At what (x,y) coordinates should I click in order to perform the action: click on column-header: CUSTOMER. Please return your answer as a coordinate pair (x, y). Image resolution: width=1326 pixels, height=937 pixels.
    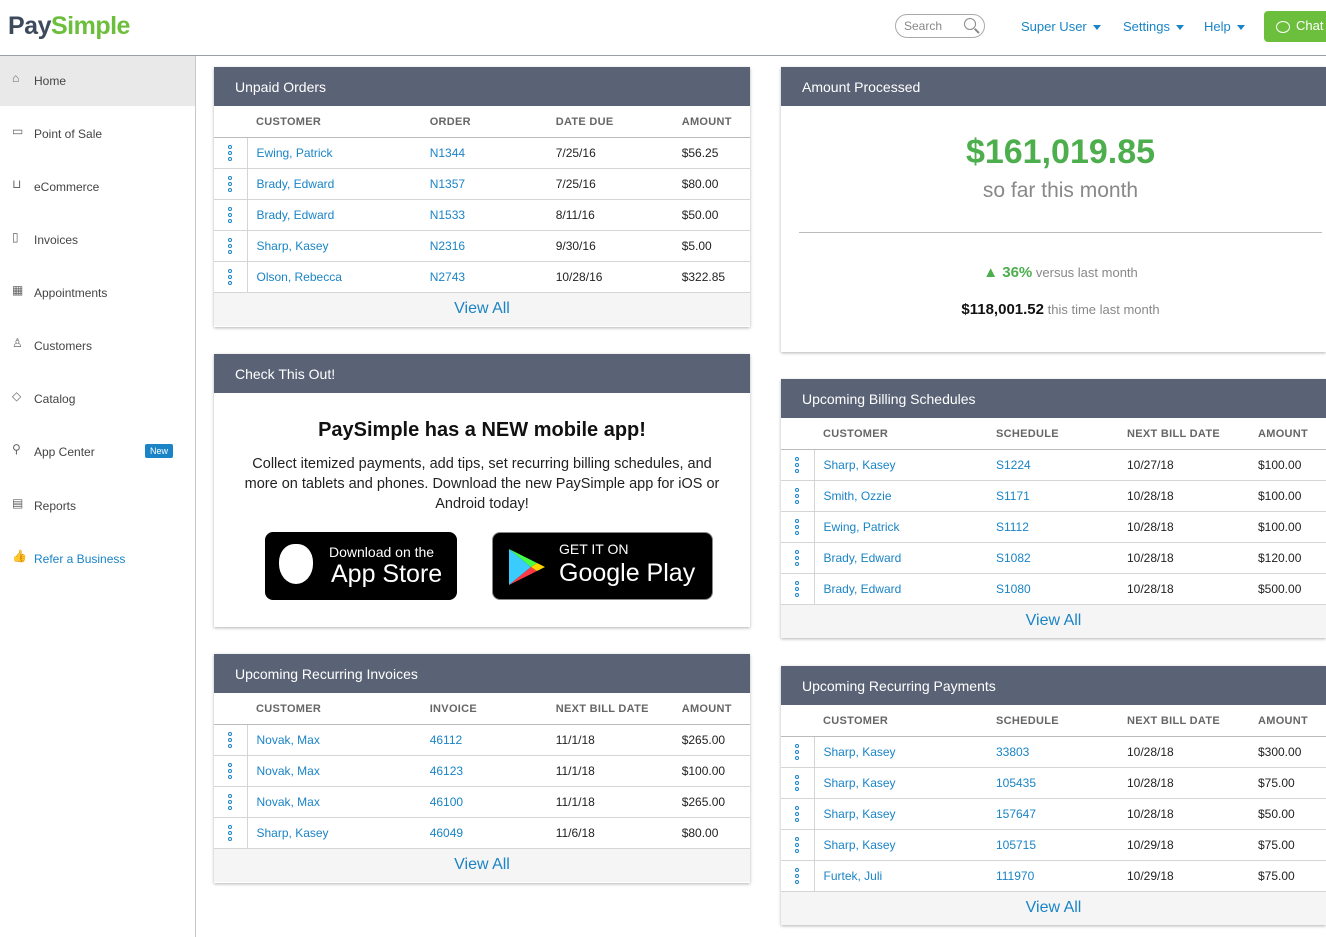
    Looking at the image, I should click on (888, 434).